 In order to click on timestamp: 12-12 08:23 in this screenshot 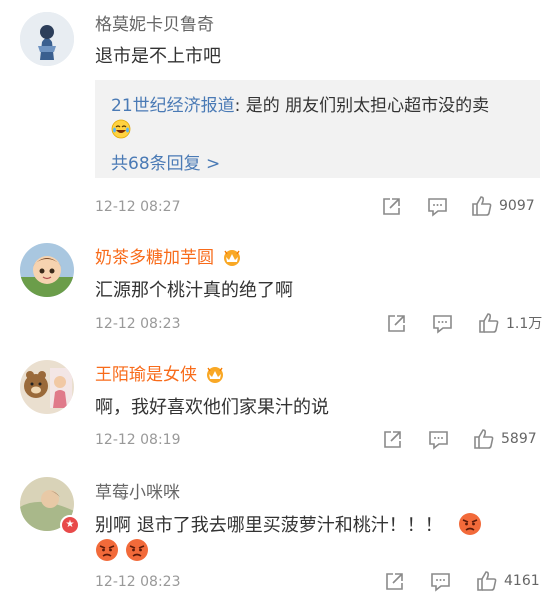, I will do `click(138, 582)`.